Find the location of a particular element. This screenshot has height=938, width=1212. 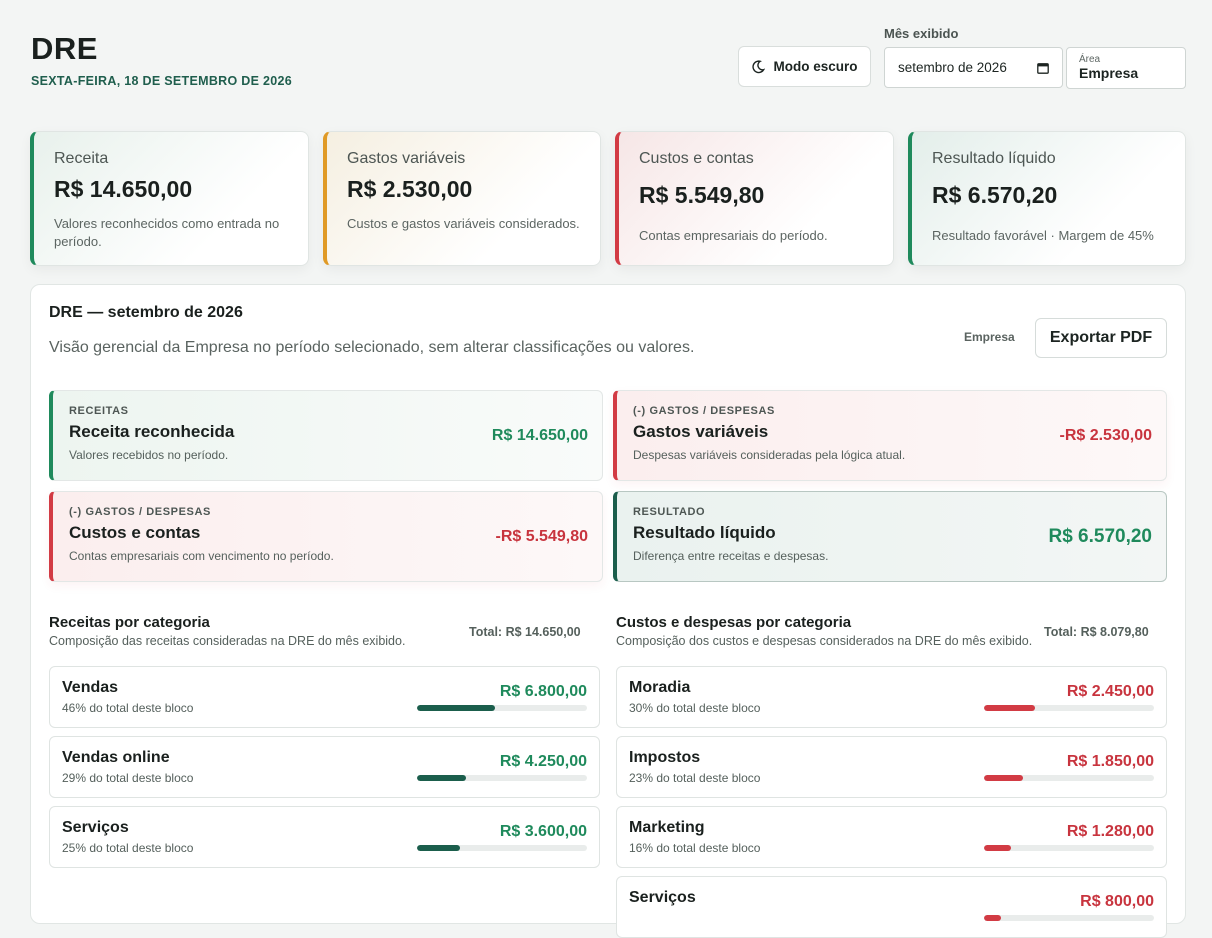

expense-block-total: Total: R$ 8.079,80 is located at coordinates (1096, 632).